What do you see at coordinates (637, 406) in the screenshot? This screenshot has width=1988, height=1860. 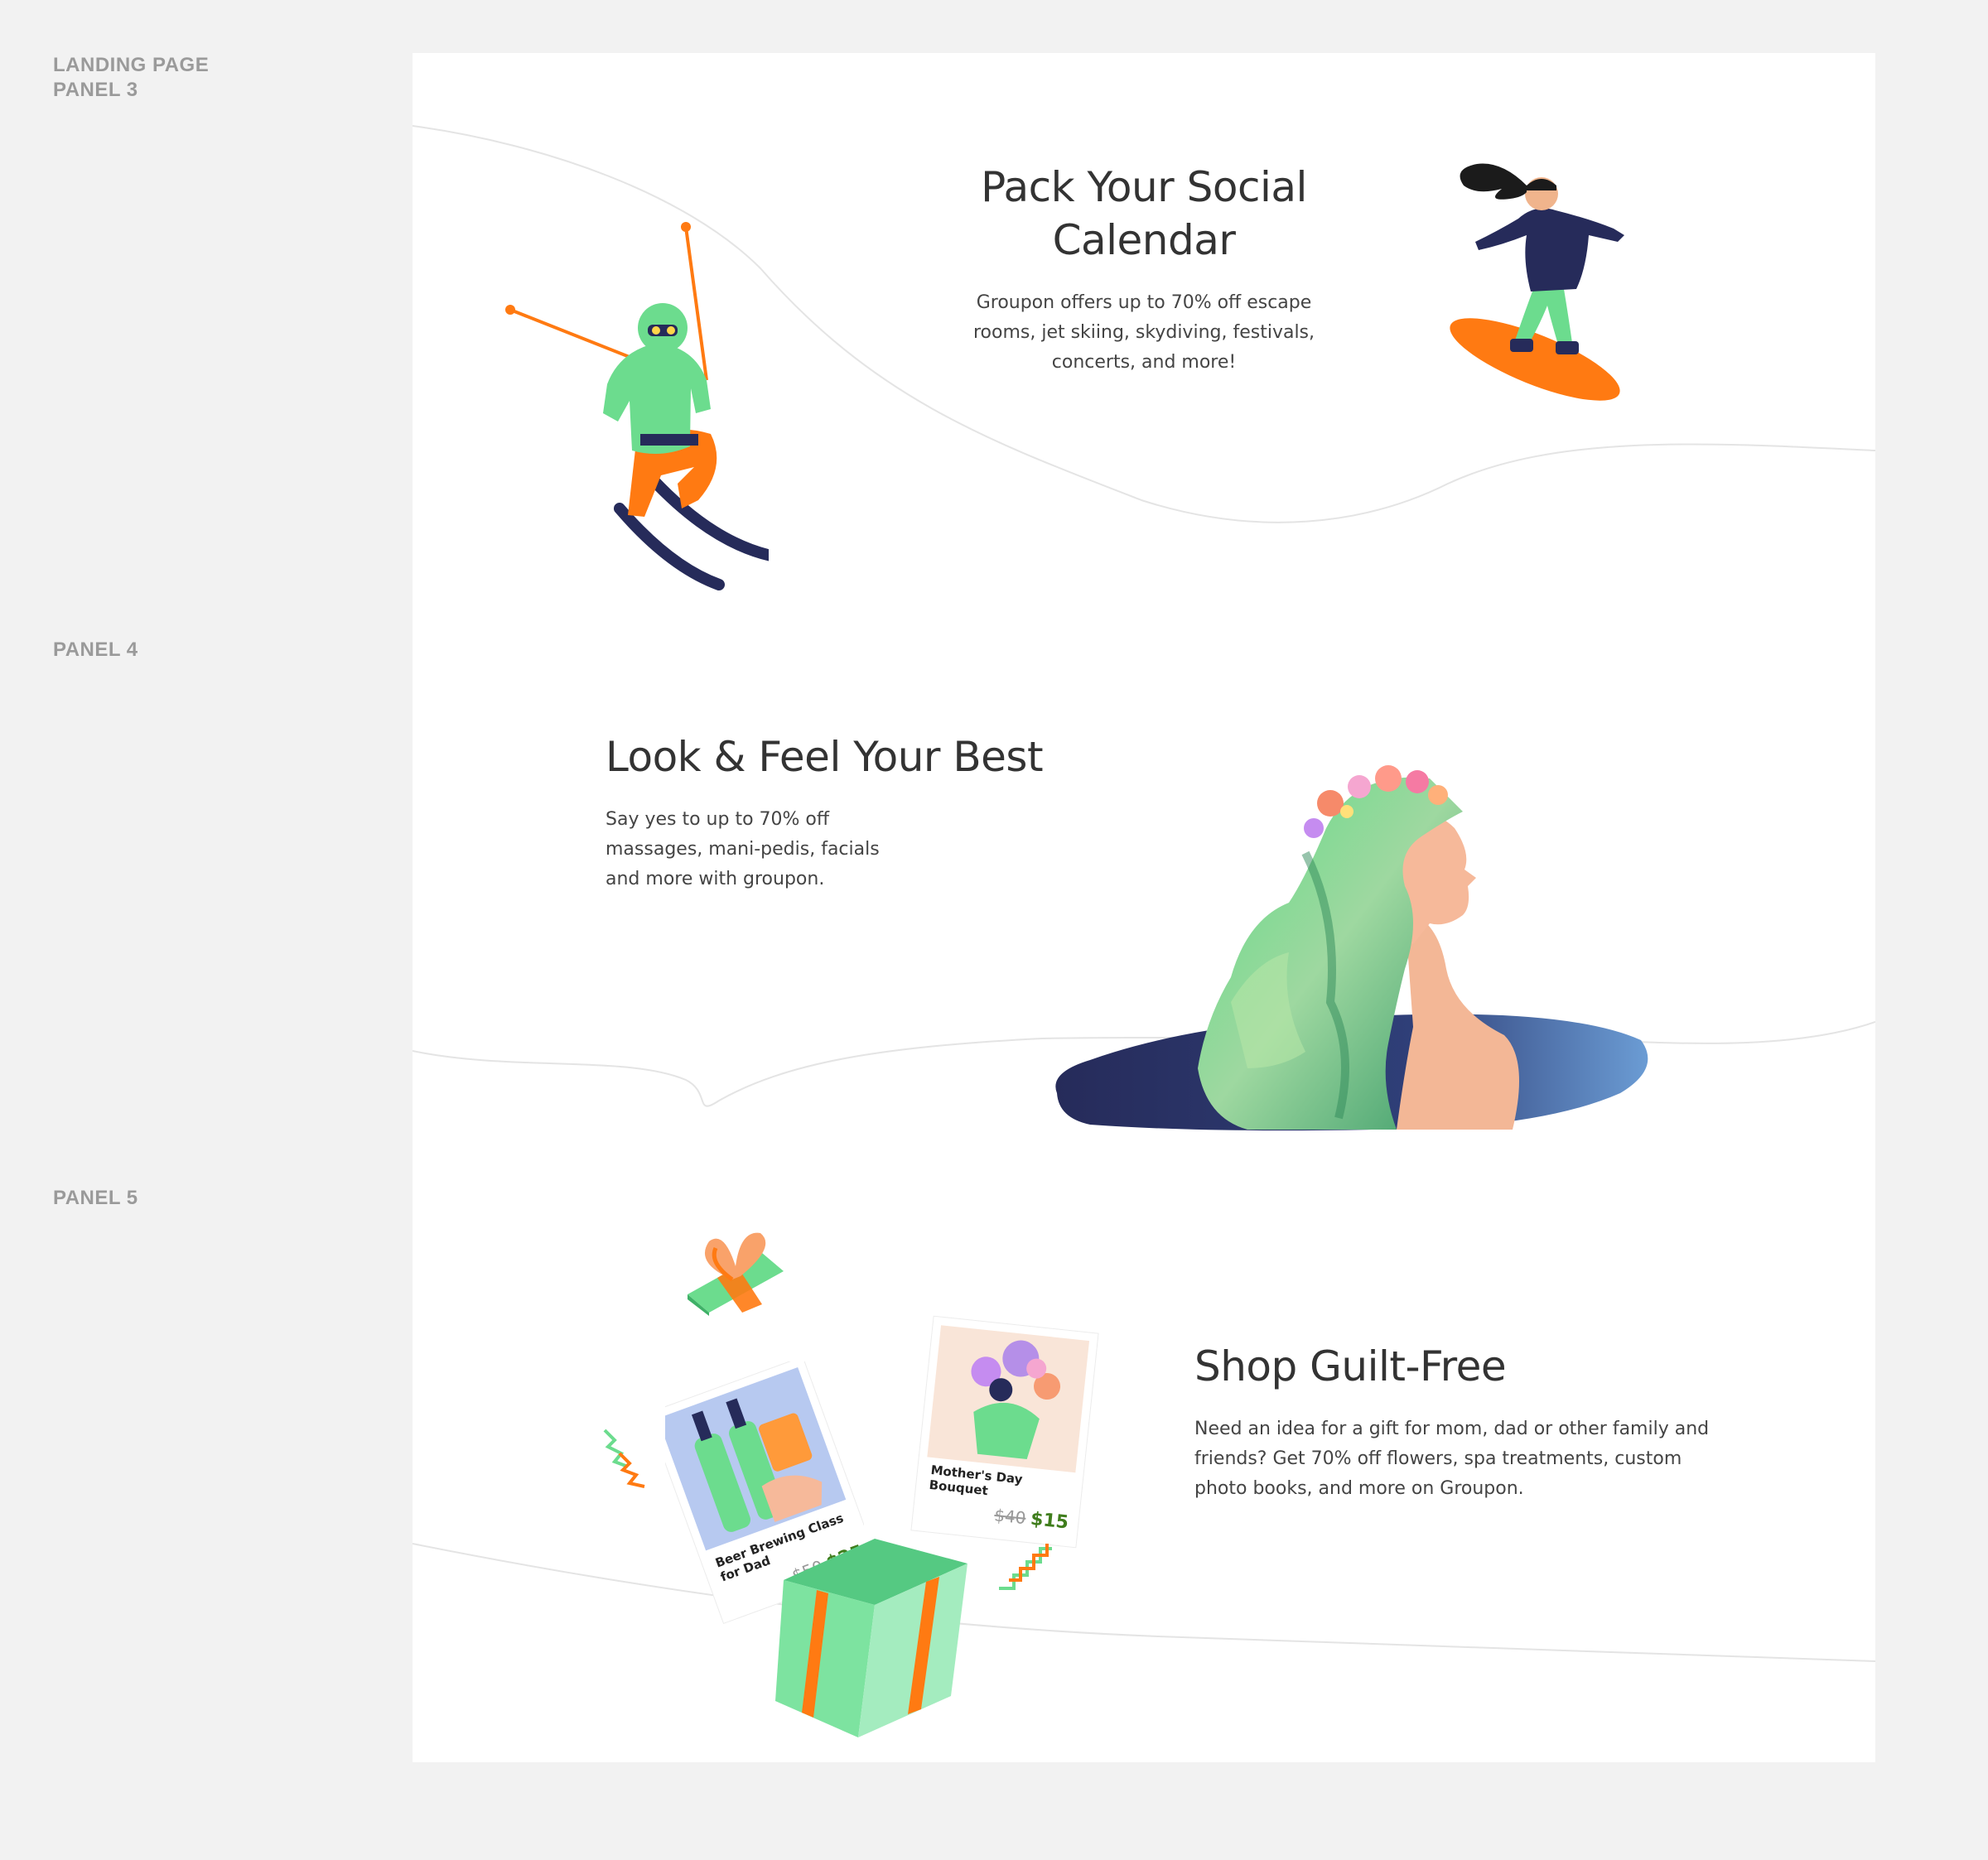 I see `skier-illustration` at bounding box center [637, 406].